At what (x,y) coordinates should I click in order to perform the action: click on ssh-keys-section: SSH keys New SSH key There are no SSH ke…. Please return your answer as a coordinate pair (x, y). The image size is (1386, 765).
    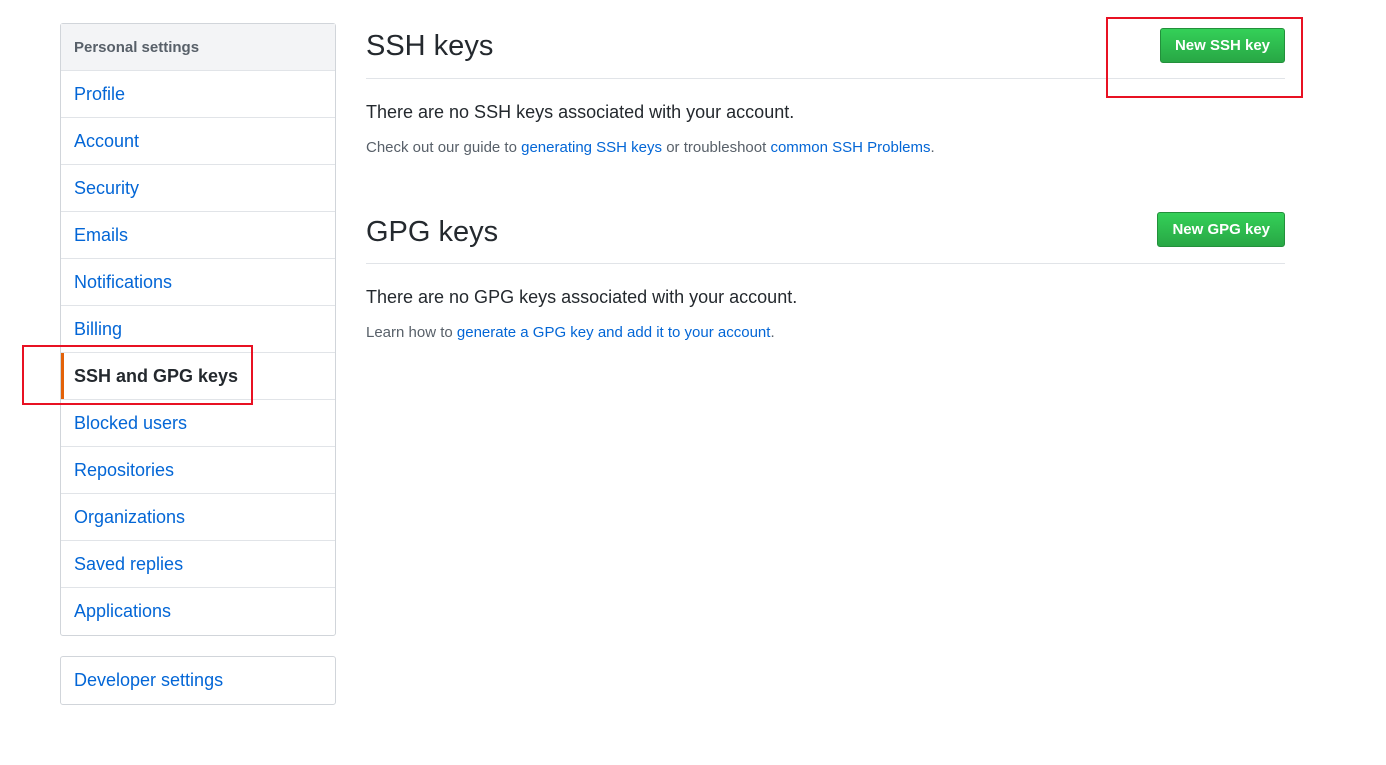
    Looking at the image, I should click on (825, 78).